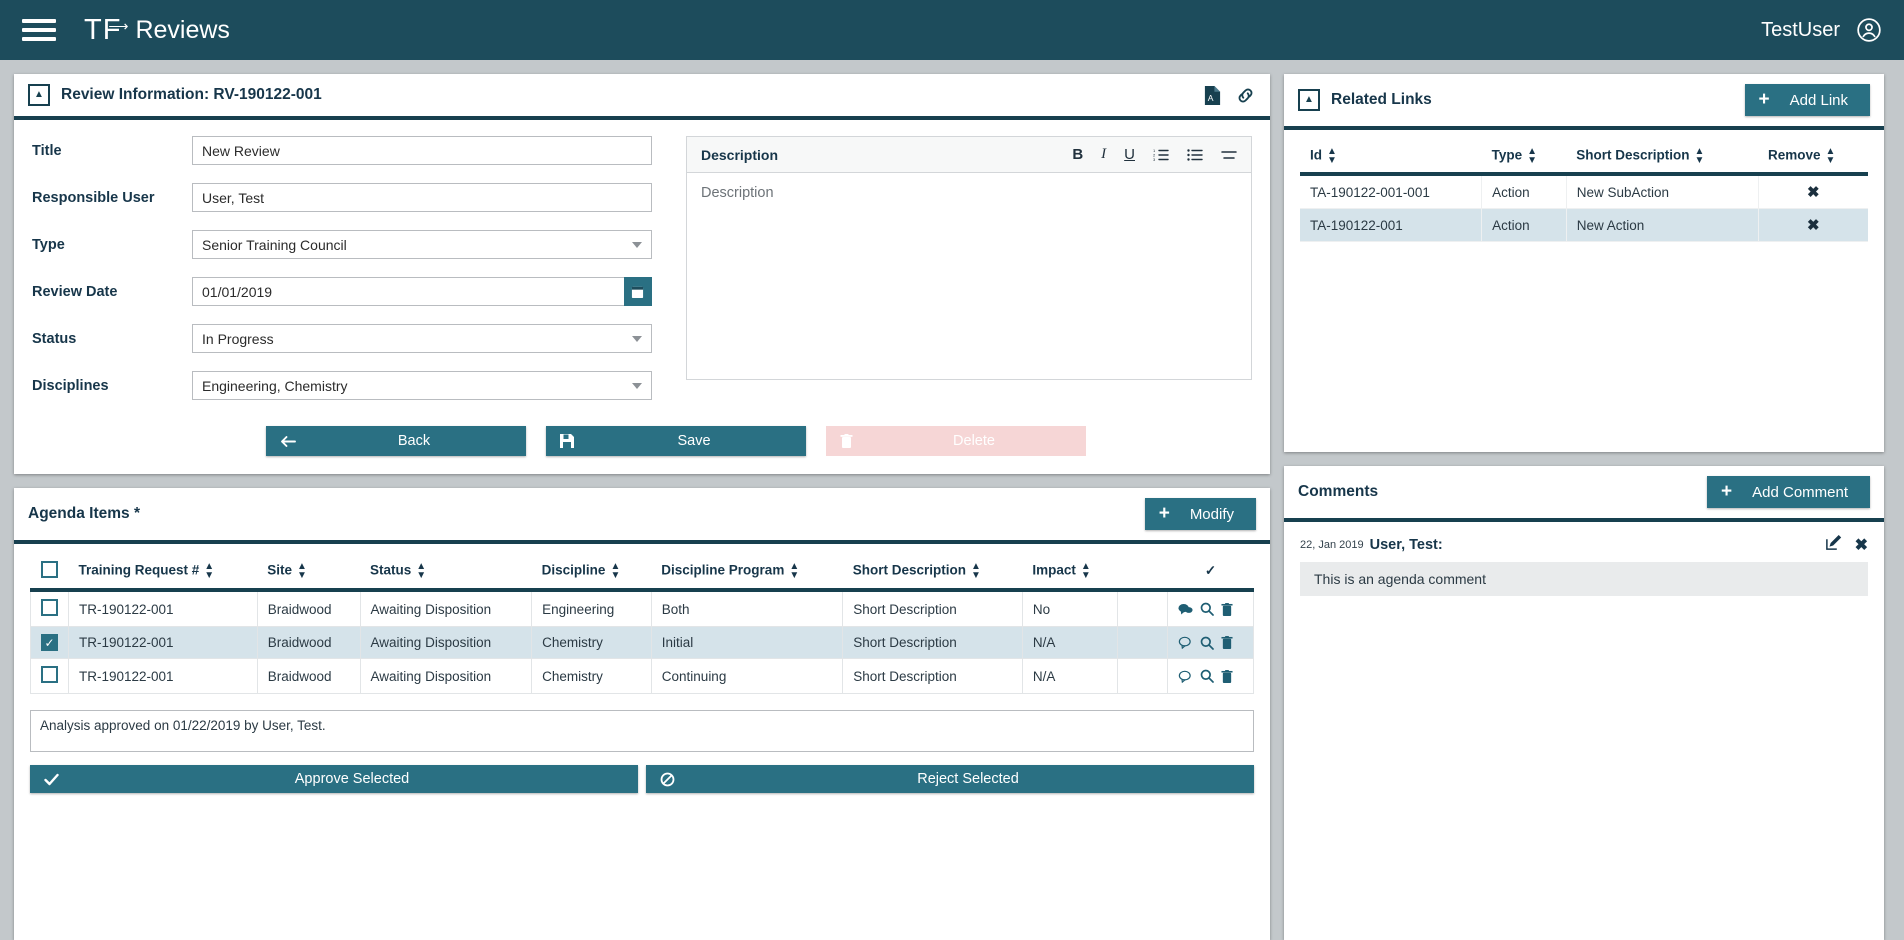 Image resolution: width=1904 pixels, height=940 pixels. What do you see at coordinates (591, 676) in the screenshot?
I see `cell-discipline: Chemistry` at bounding box center [591, 676].